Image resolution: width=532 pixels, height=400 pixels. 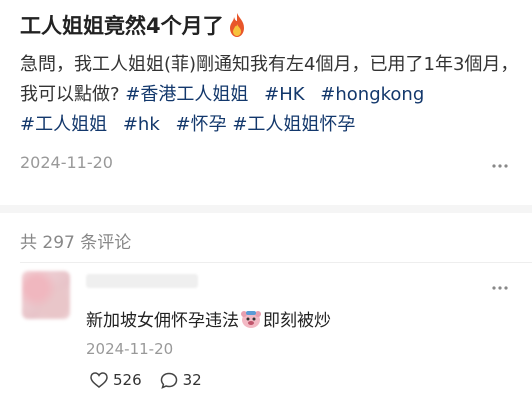 I want to click on post-more-icon, so click(x=500, y=166).